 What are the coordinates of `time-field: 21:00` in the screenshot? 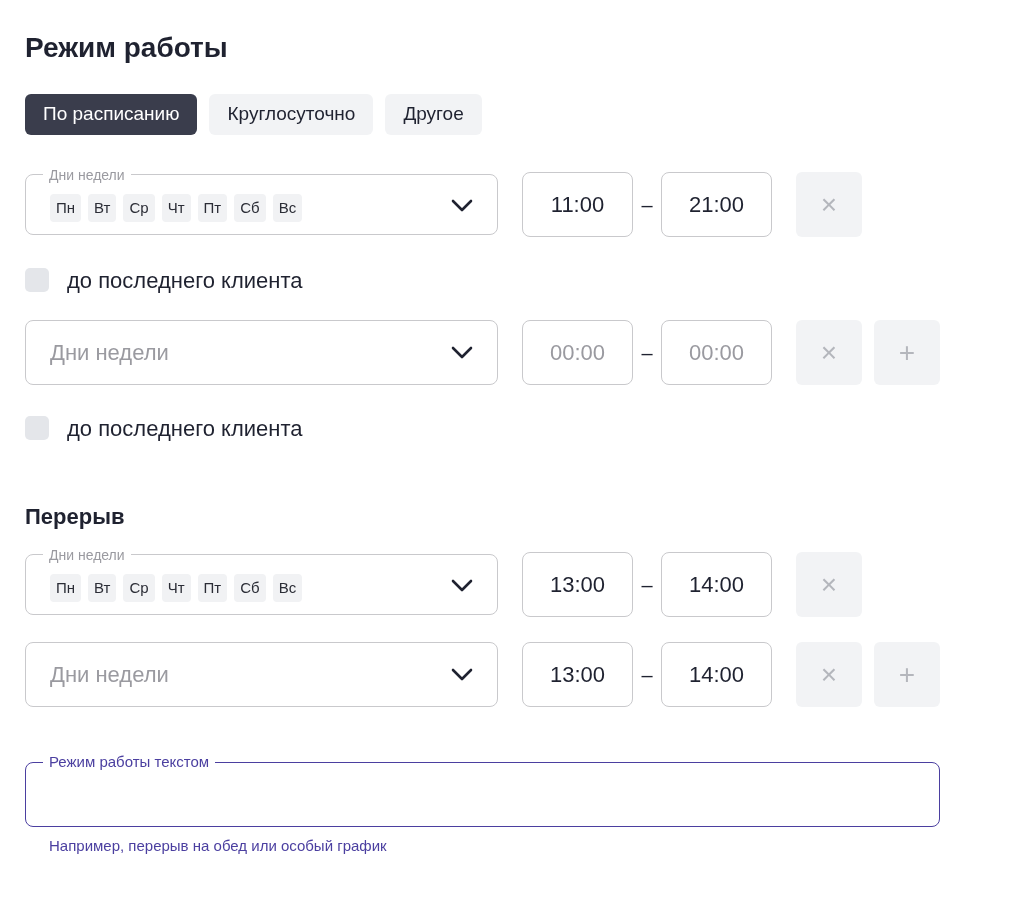 It's located at (716, 204).